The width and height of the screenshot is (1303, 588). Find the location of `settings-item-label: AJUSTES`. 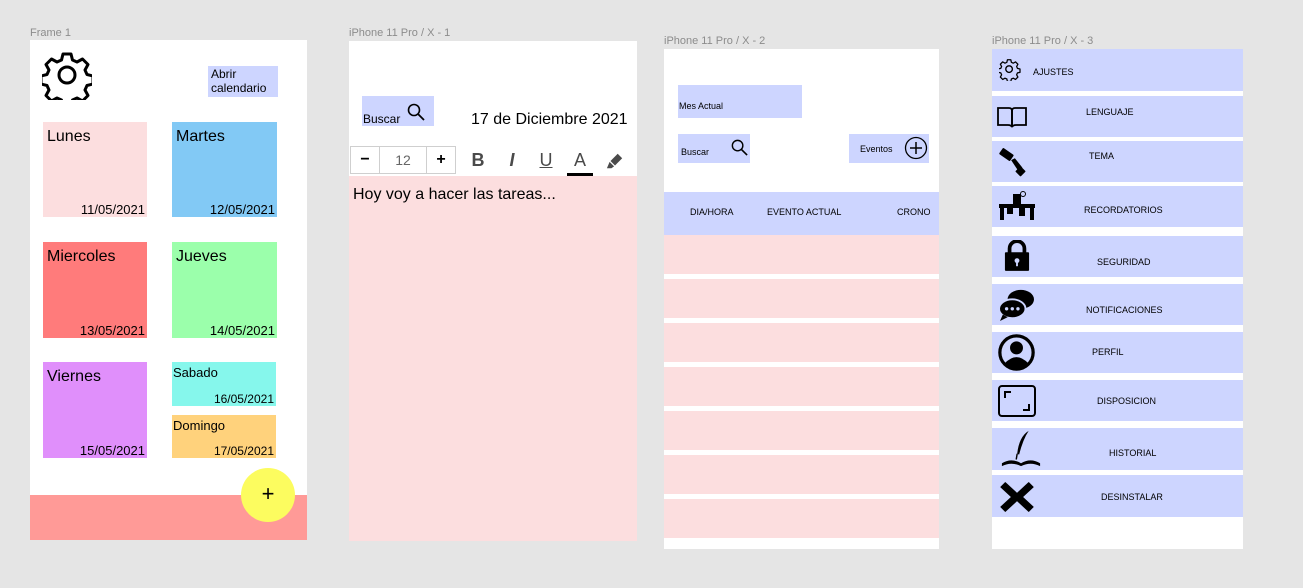

settings-item-label: AJUSTES is located at coordinates (1053, 72).